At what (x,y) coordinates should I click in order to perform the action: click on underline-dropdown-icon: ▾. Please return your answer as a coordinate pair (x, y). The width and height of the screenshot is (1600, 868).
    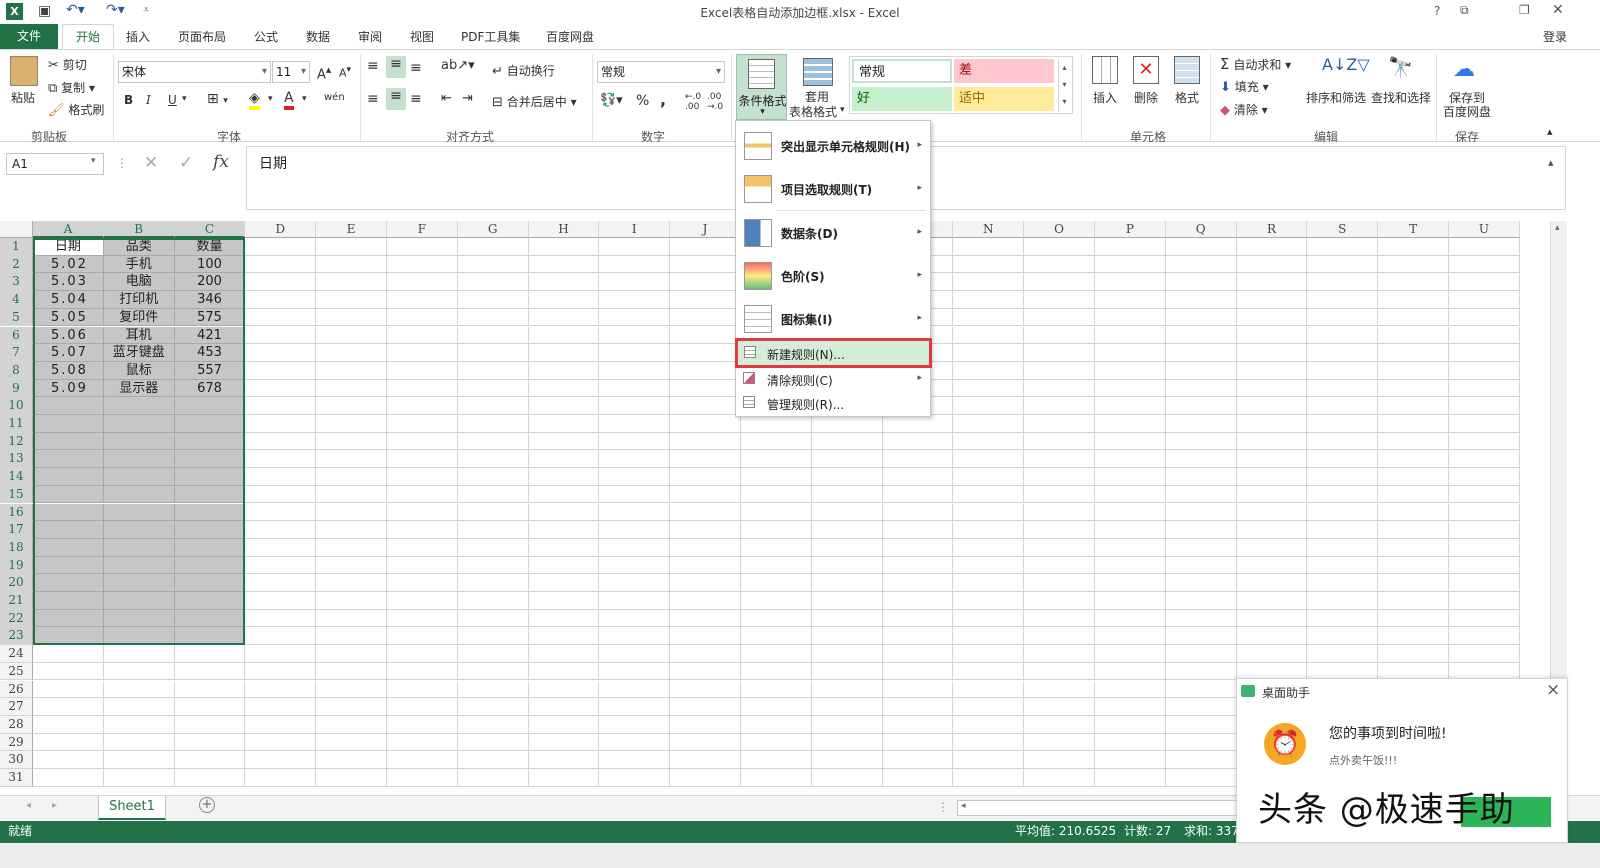
    Looking at the image, I should click on (184, 99).